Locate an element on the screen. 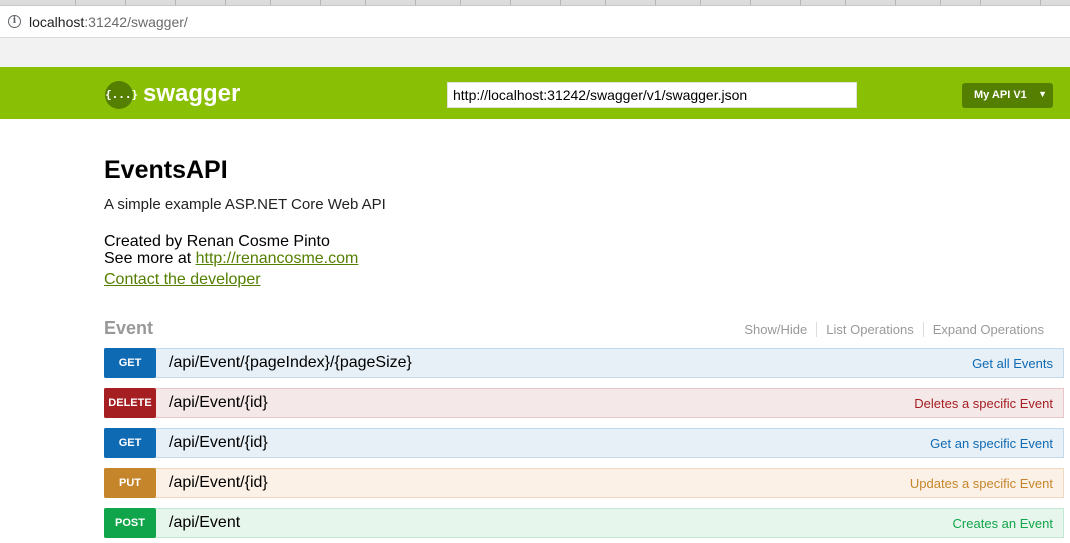 This screenshot has width=1070, height=543. show-hide-link: Show/Hide is located at coordinates (775, 329).